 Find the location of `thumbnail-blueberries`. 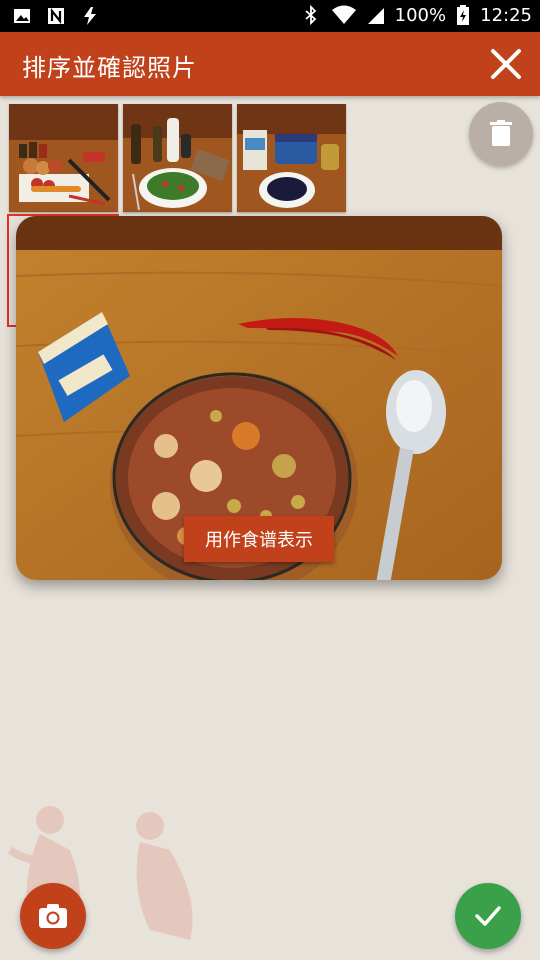

thumbnail-blueberries is located at coordinates (291, 158).